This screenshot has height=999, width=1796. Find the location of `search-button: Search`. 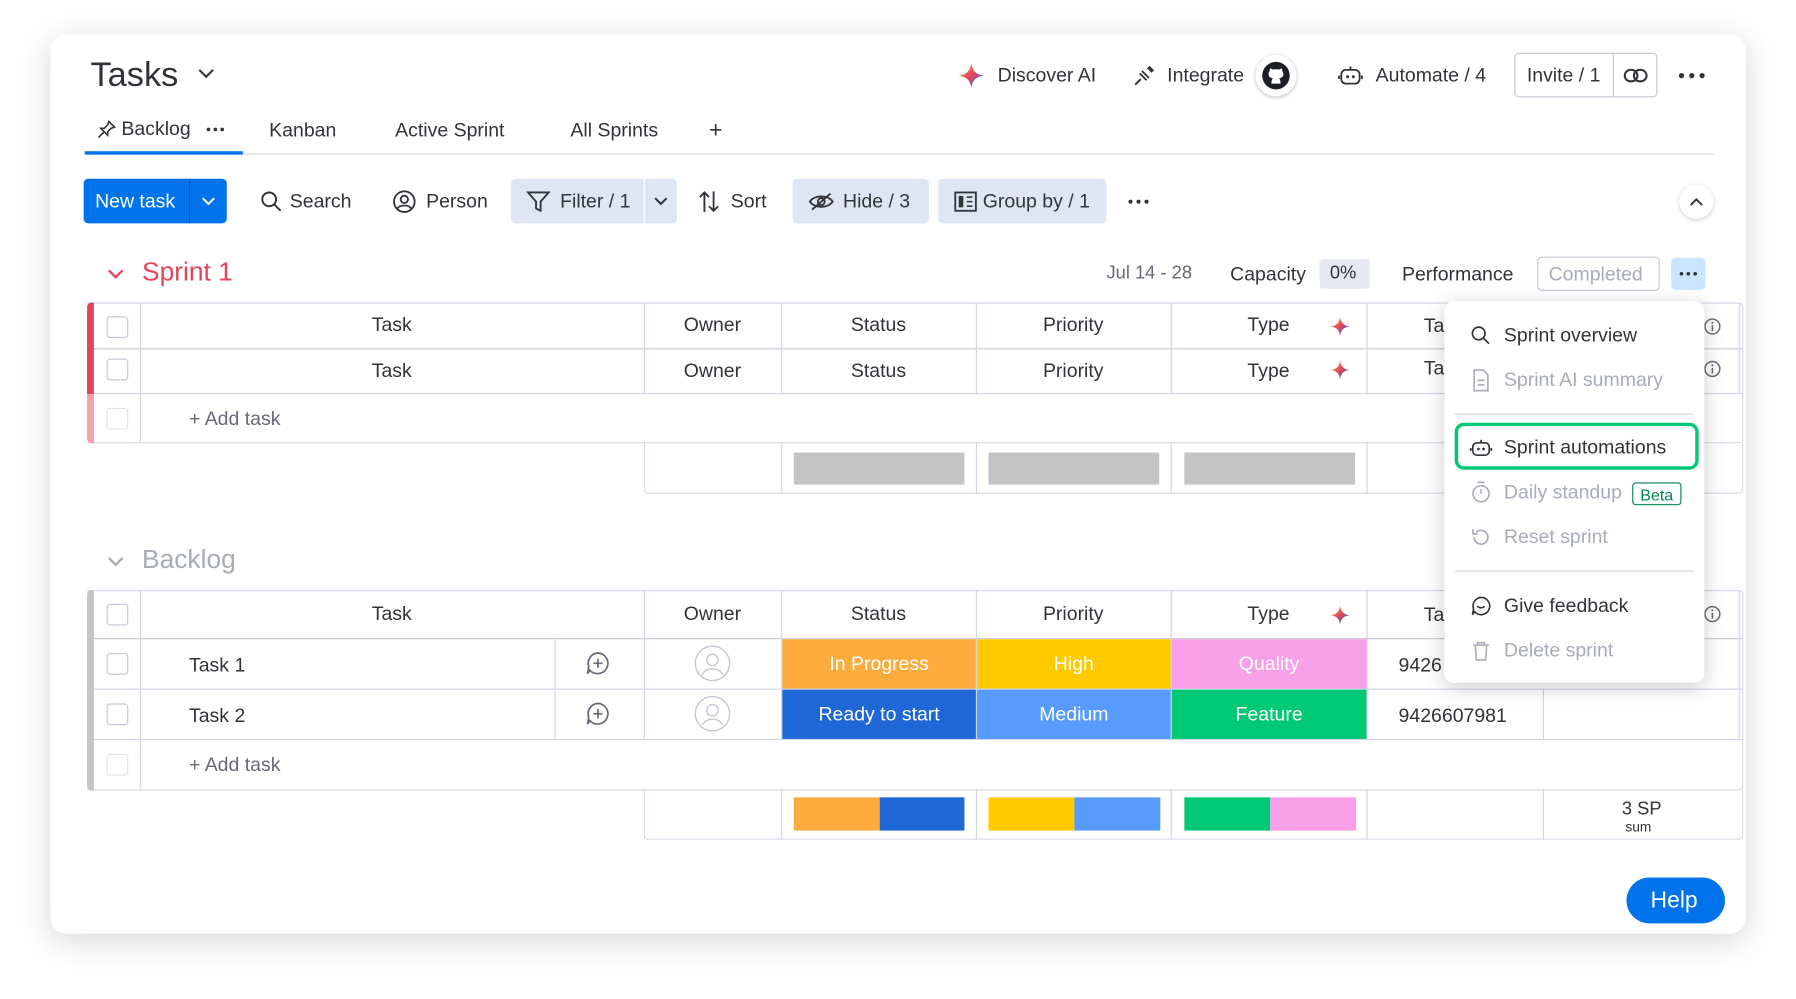

search-button: Search is located at coordinates (305, 201).